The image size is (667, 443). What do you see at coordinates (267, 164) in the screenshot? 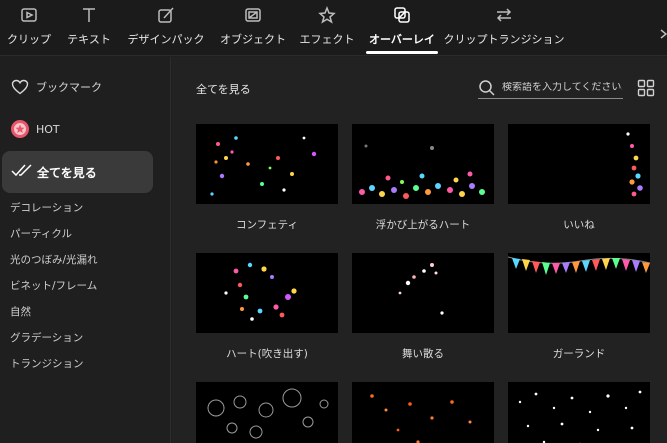
I see `overlay-thumbnail-confetti` at bounding box center [267, 164].